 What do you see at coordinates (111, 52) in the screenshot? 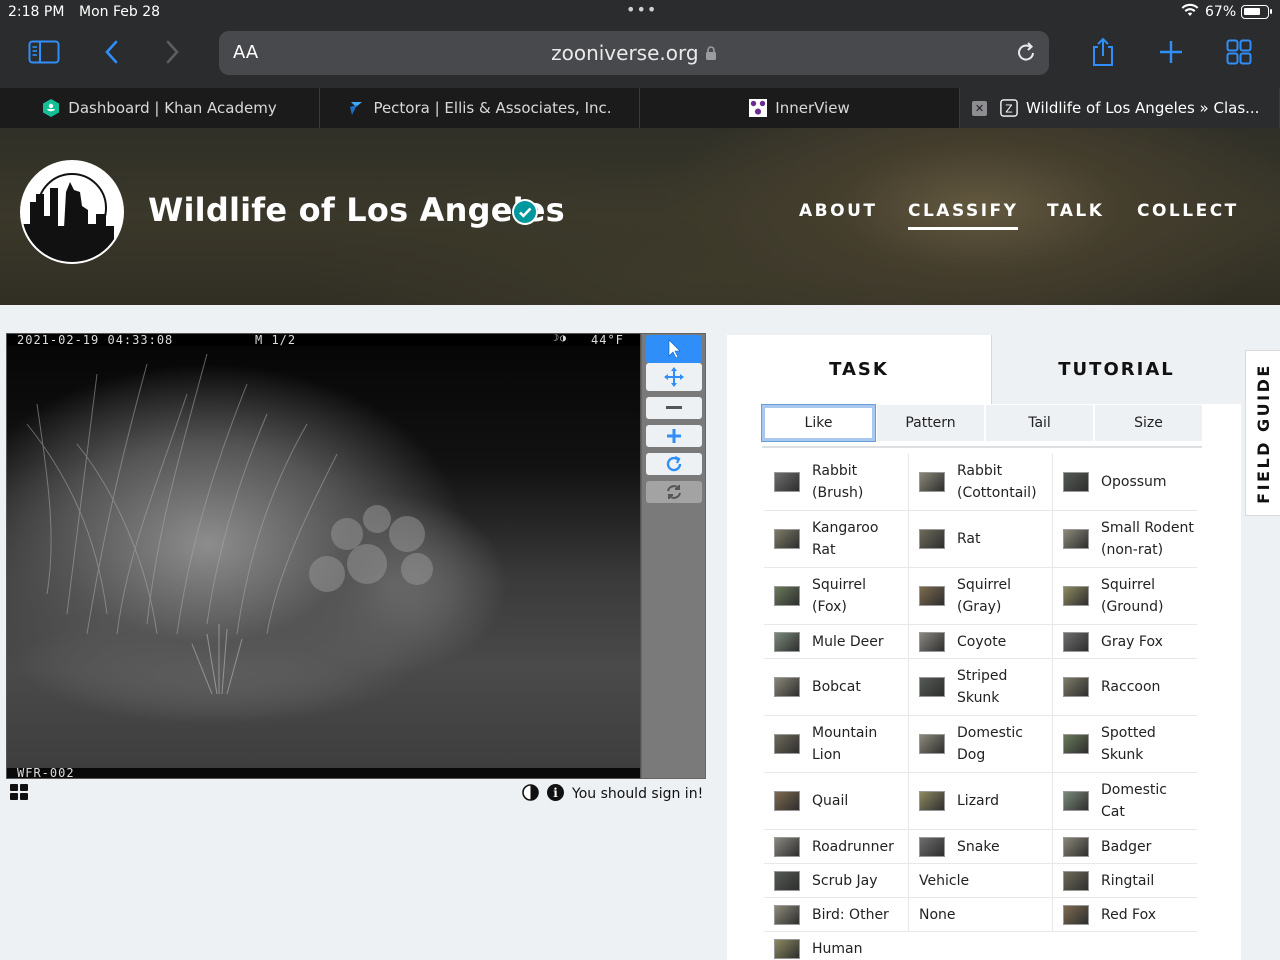
I see `back-icon` at bounding box center [111, 52].